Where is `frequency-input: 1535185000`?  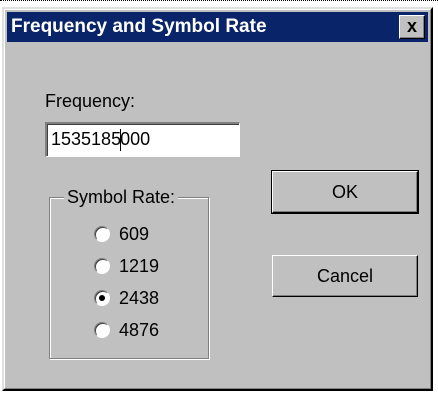 frequency-input: 1535185000 is located at coordinates (142, 139).